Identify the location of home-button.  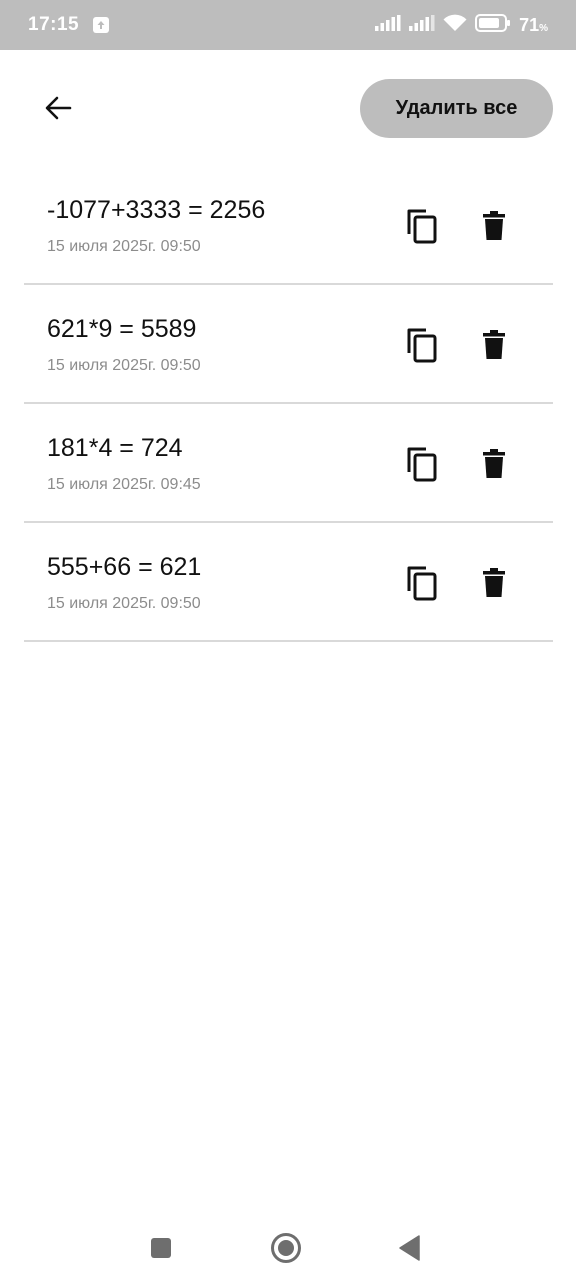
(286, 1248).